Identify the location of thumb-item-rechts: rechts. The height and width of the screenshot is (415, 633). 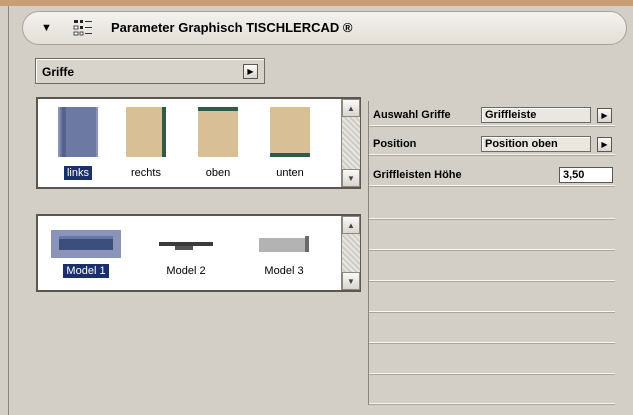
(146, 143).